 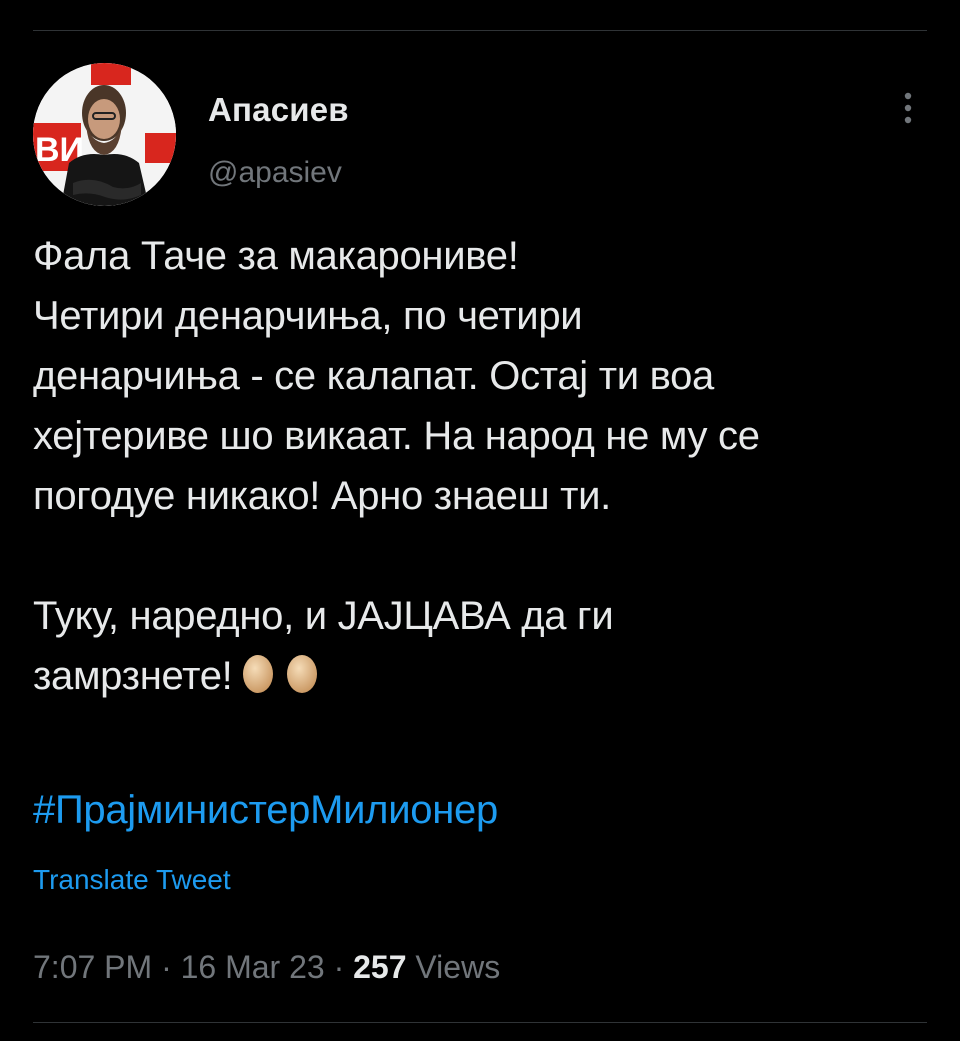 What do you see at coordinates (457, 967) in the screenshot?
I see `views-label: Views` at bounding box center [457, 967].